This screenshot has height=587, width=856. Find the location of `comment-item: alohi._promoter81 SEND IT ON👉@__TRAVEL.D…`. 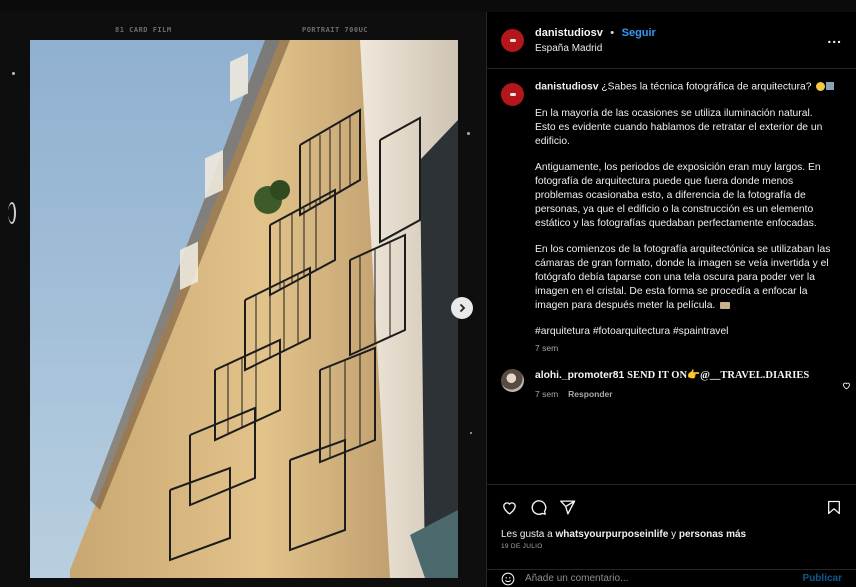

comment-item: alohi._promoter81 SEND IT ON👉@__TRAVEL.D… is located at coordinates (671, 378).